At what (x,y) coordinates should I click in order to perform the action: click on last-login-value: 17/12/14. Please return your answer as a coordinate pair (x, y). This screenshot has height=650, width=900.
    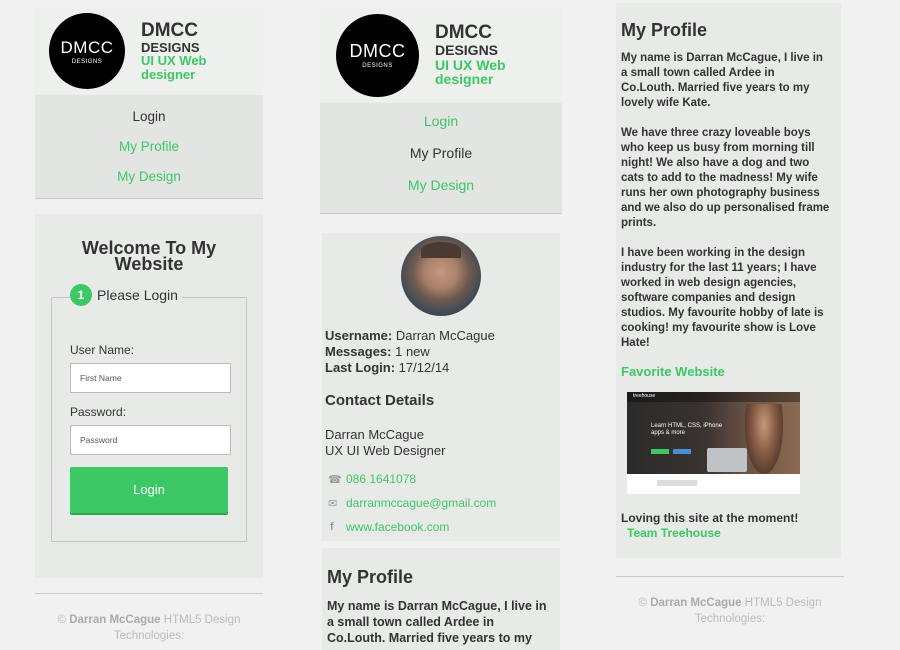
    Looking at the image, I should click on (424, 367).